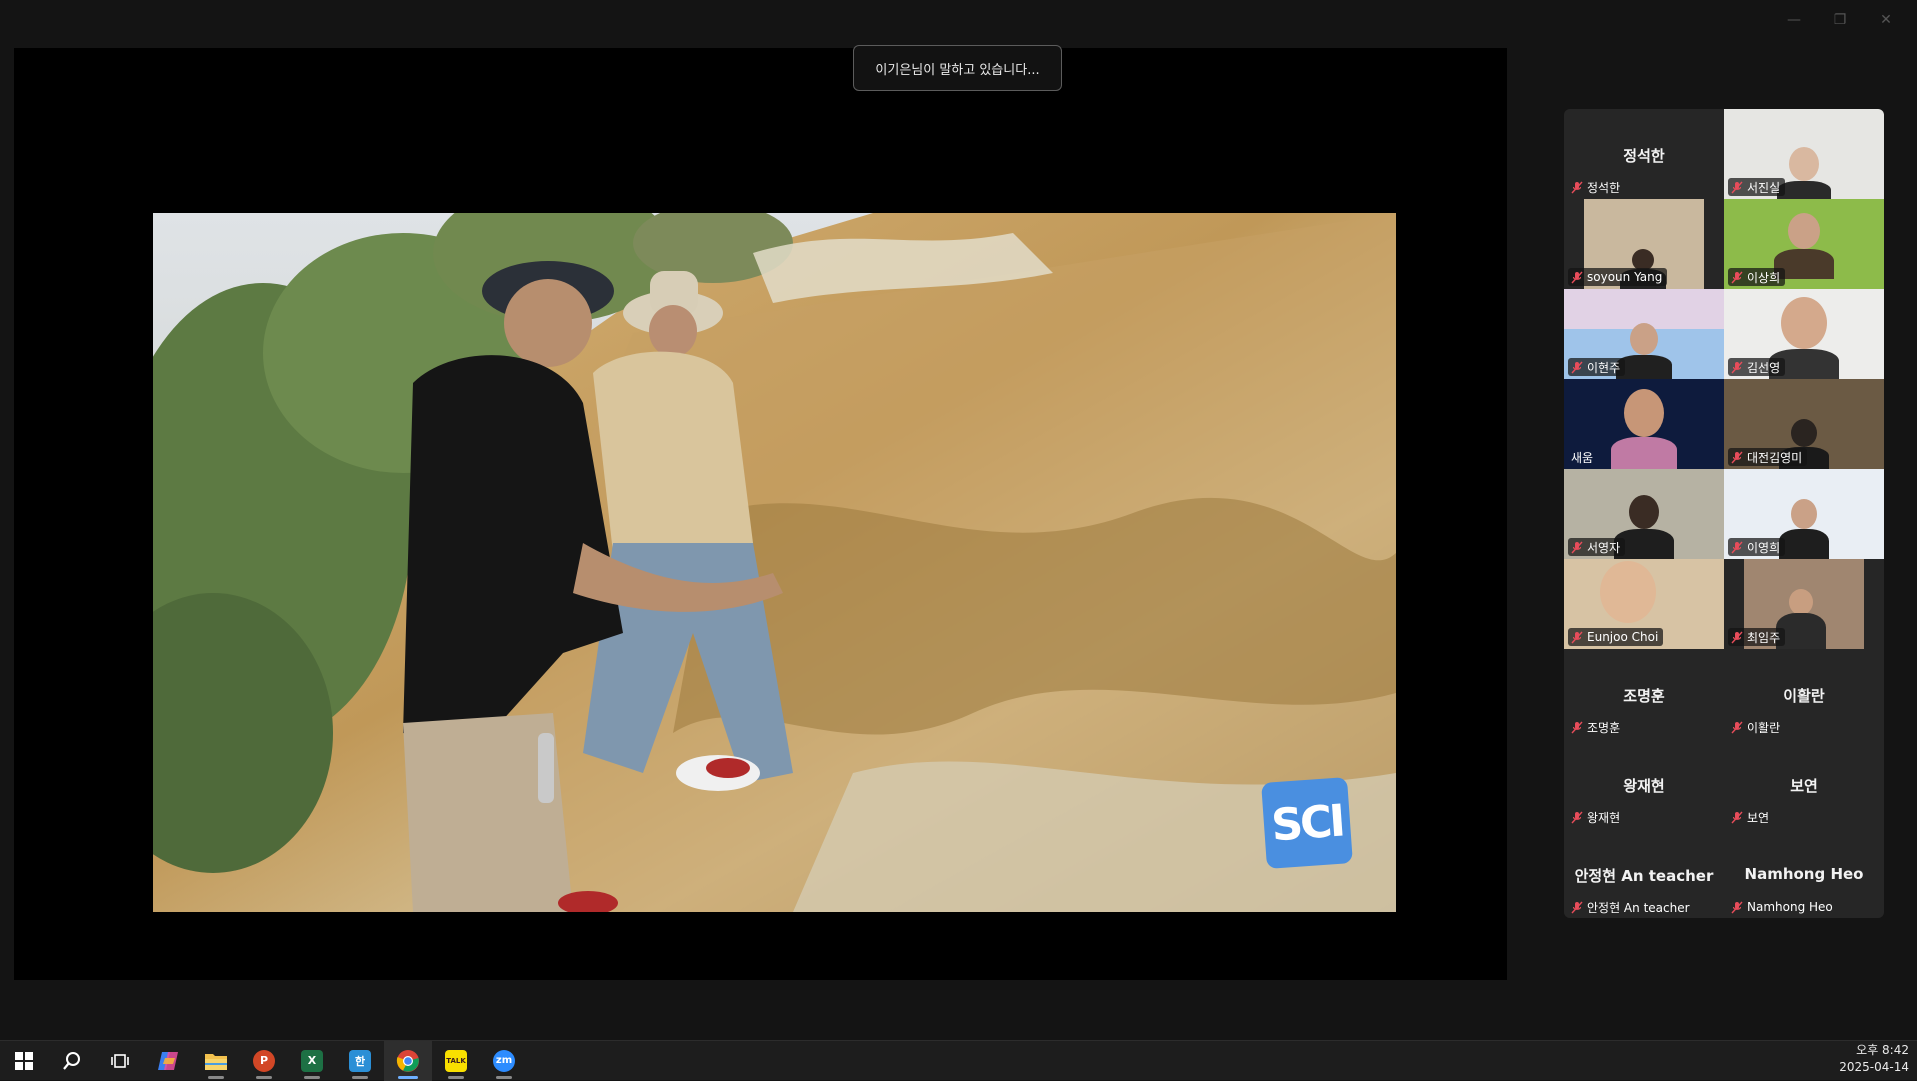 The image size is (1917, 1081). I want to click on participant-display-name: 왕재현, so click(1644, 786).